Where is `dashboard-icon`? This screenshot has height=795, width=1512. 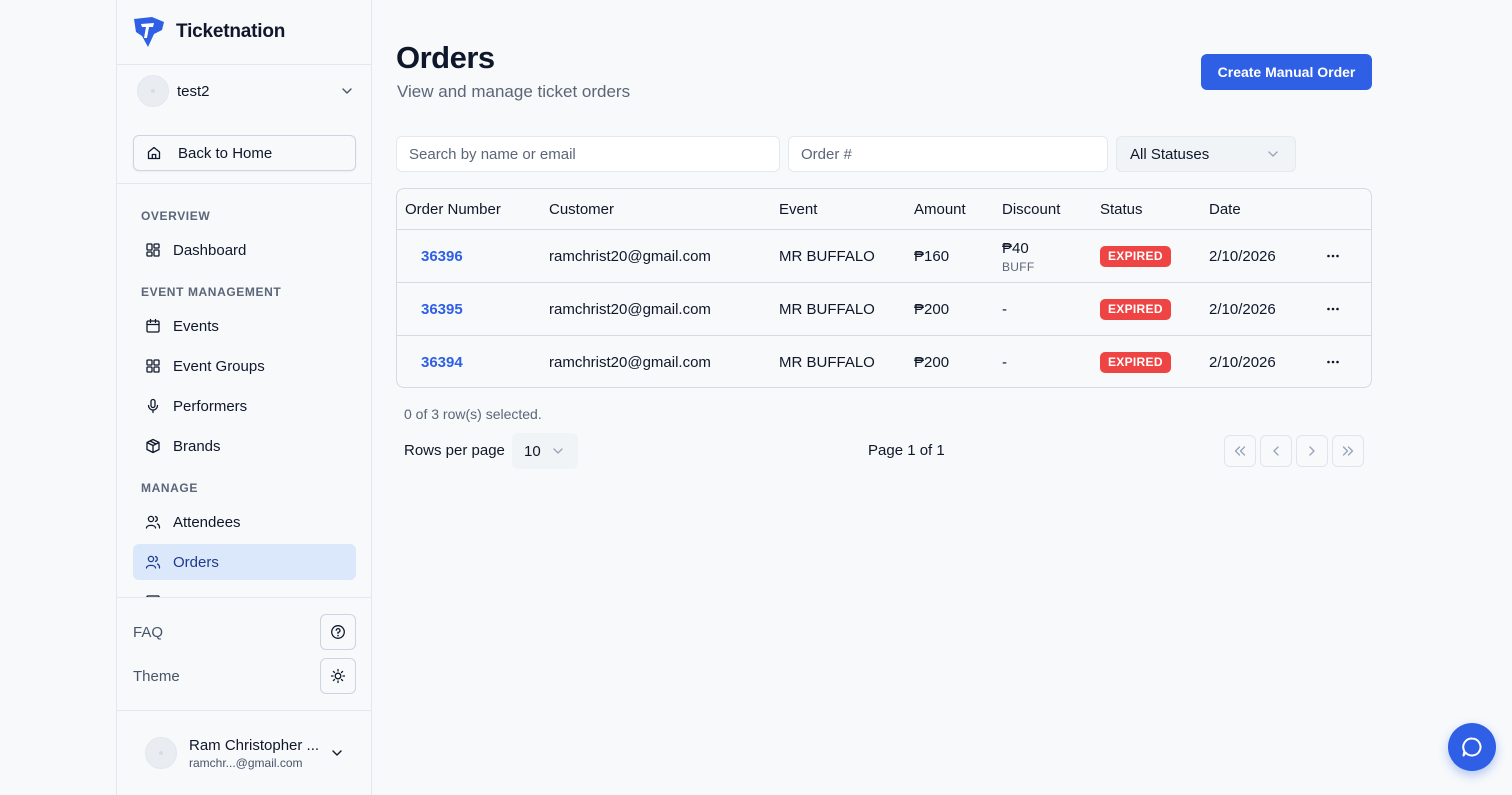
dashboard-icon is located at coordinates (153, 250).